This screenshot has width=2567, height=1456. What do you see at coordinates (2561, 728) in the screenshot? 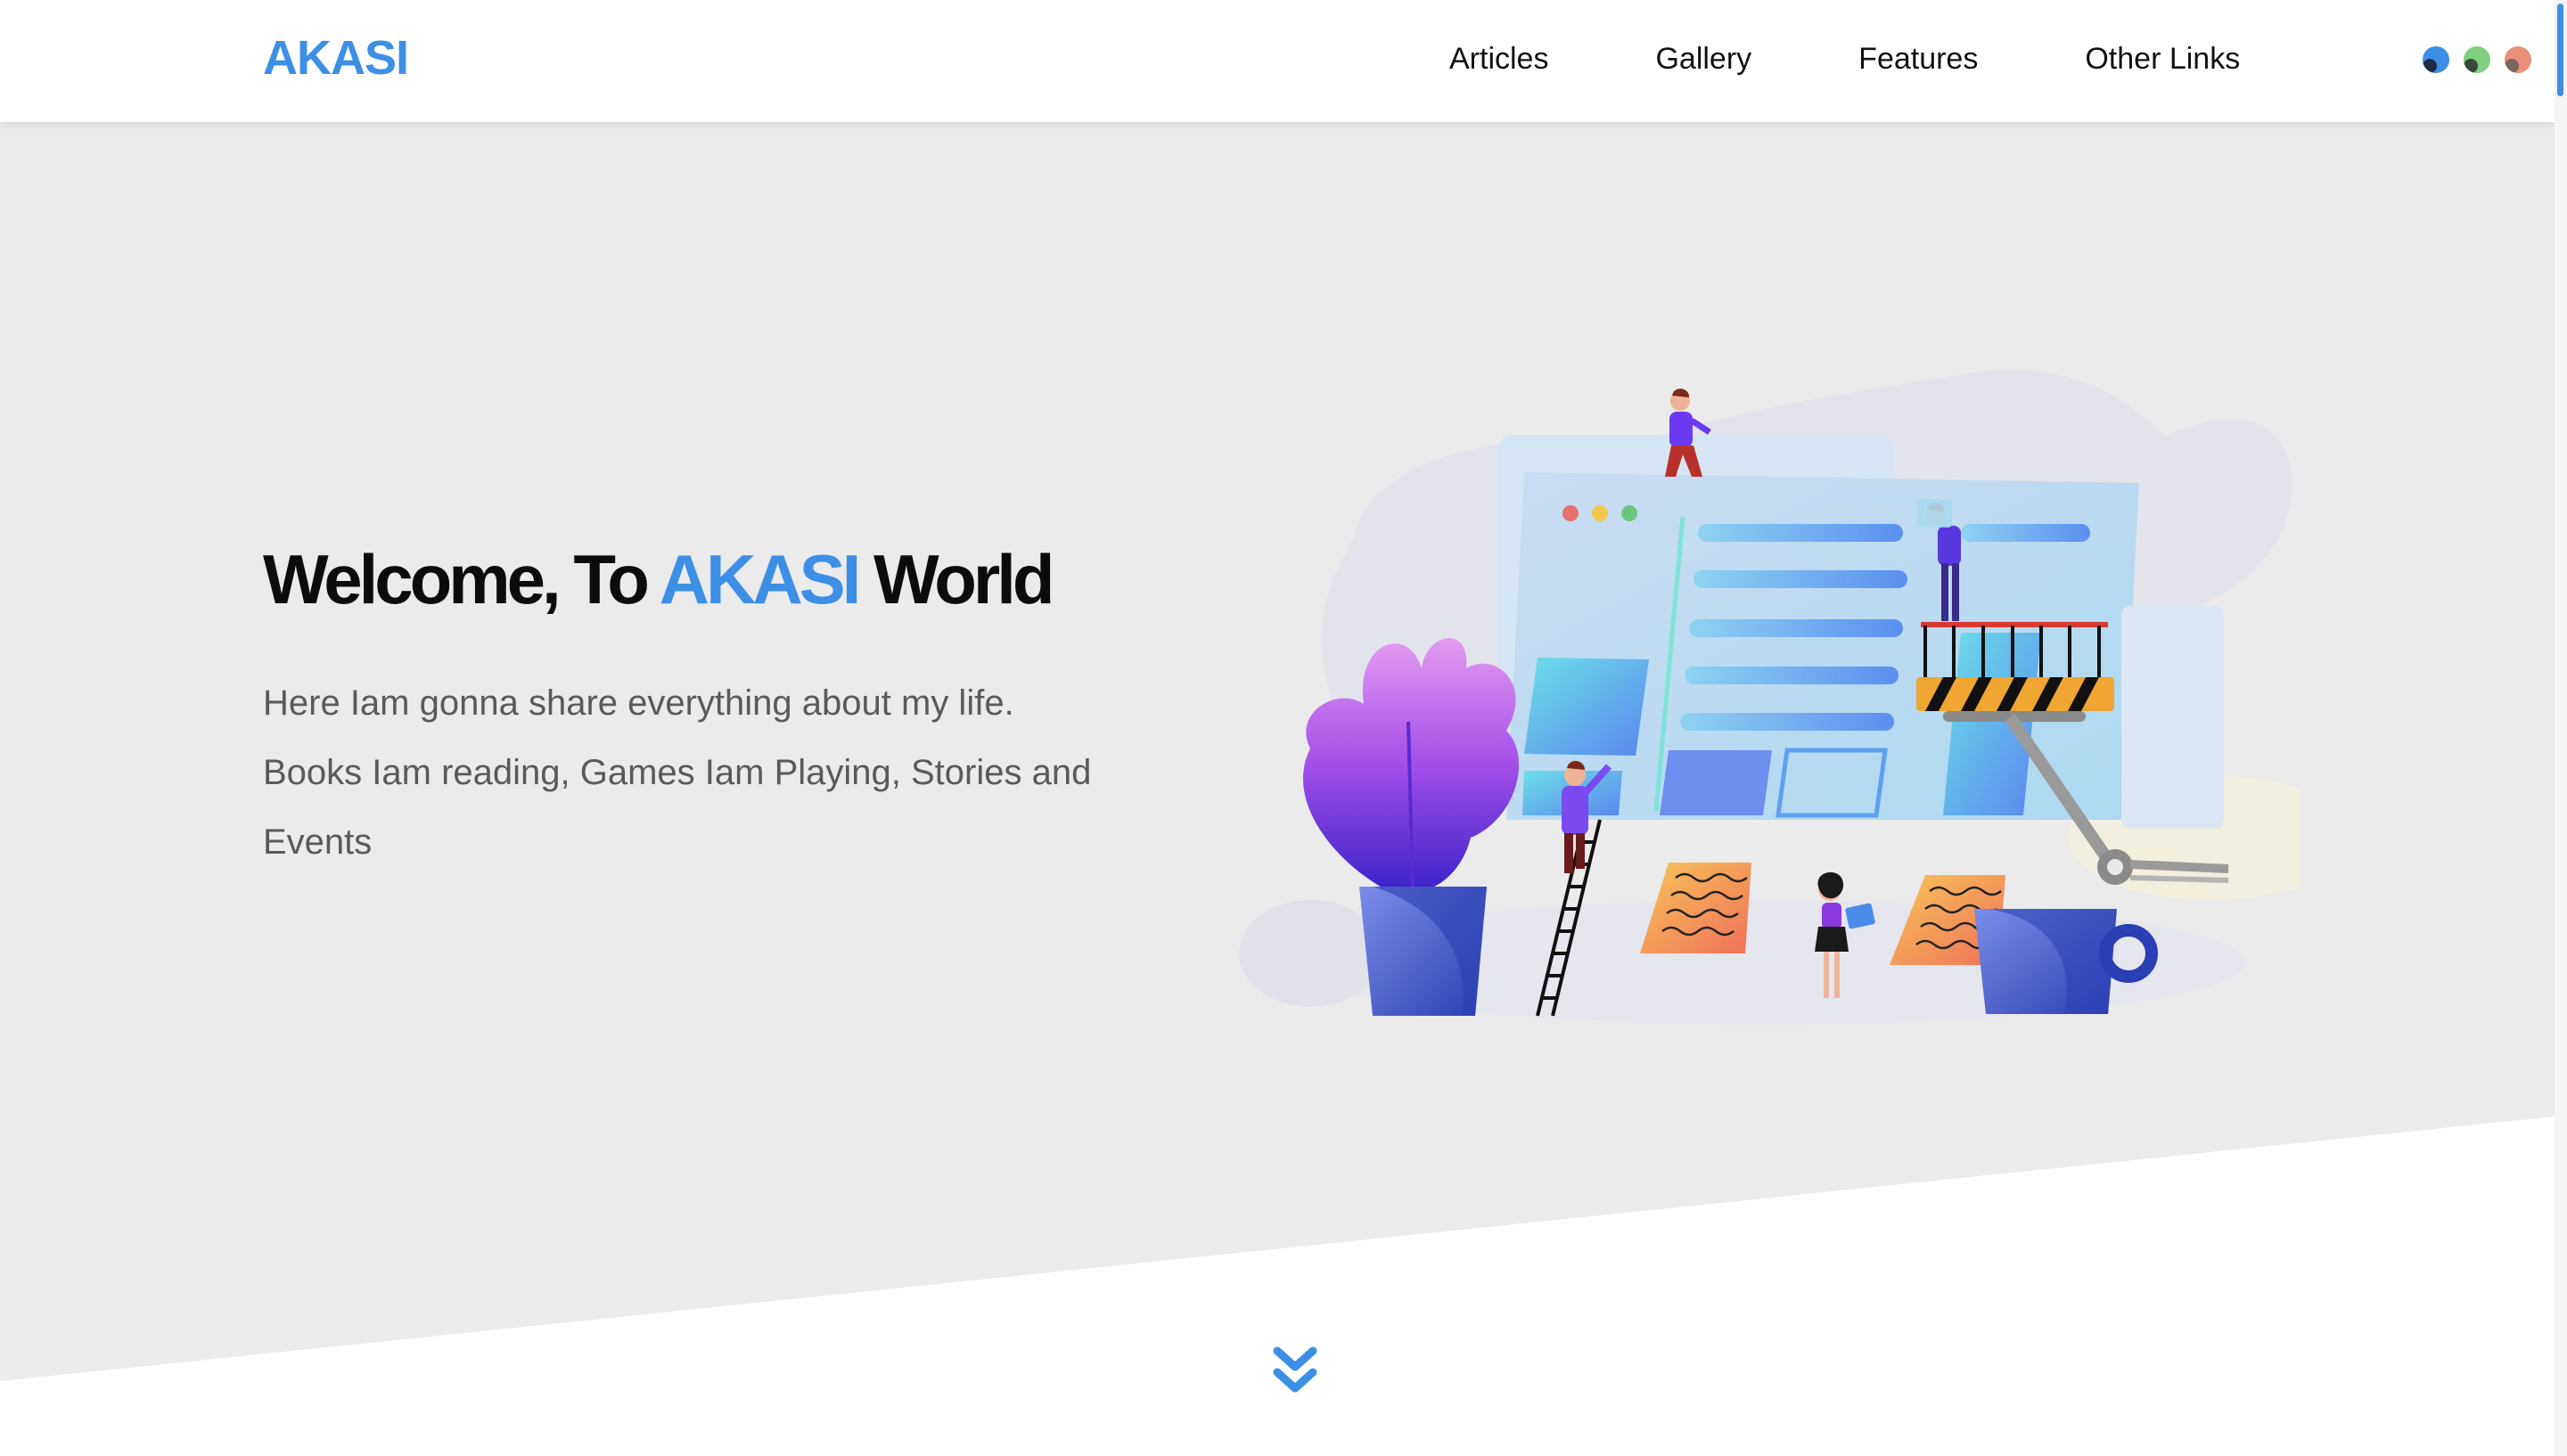
I see `page-scrollbar-track` at bounding box center [2561, 728].